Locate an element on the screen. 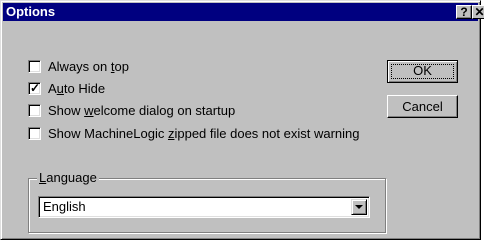 This screenshot has width=484, height=251. checkmark-icon: ✓ is located at coordinates (35, 88).